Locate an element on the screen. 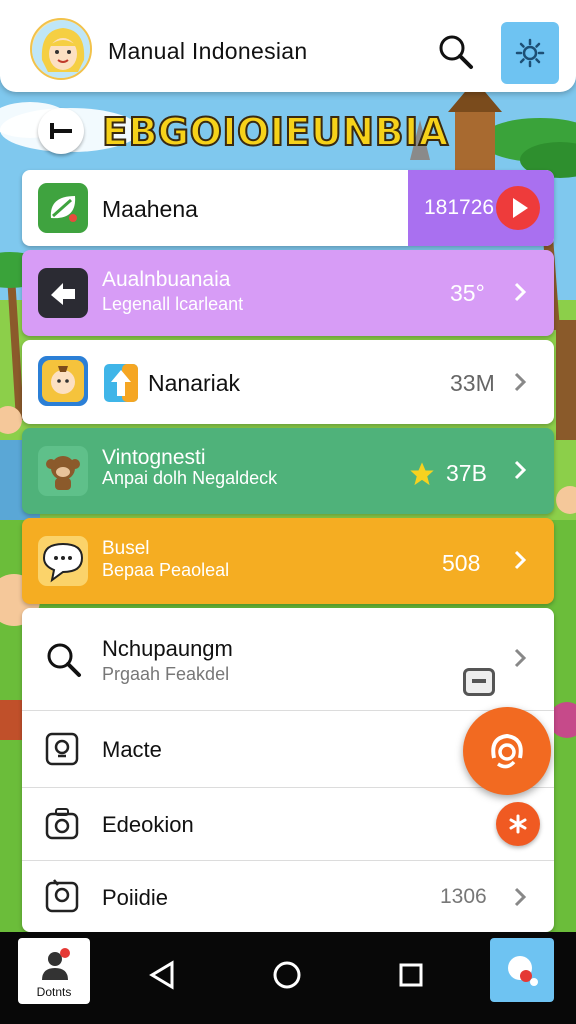  chat-bubble-icon is located at coordinates (63, 561).